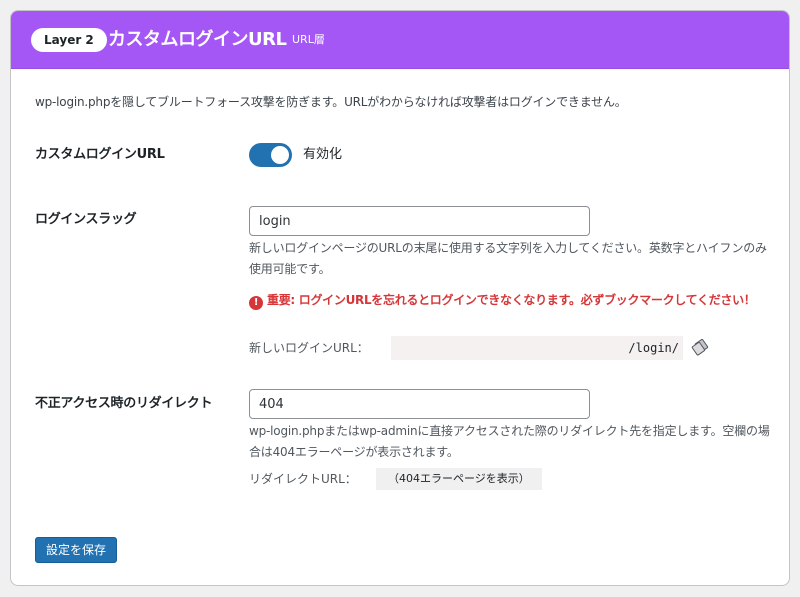  Describe the element at coordinates (256, 303) in the screenshot. I see `exclamation-circle-icon: !` at that location.